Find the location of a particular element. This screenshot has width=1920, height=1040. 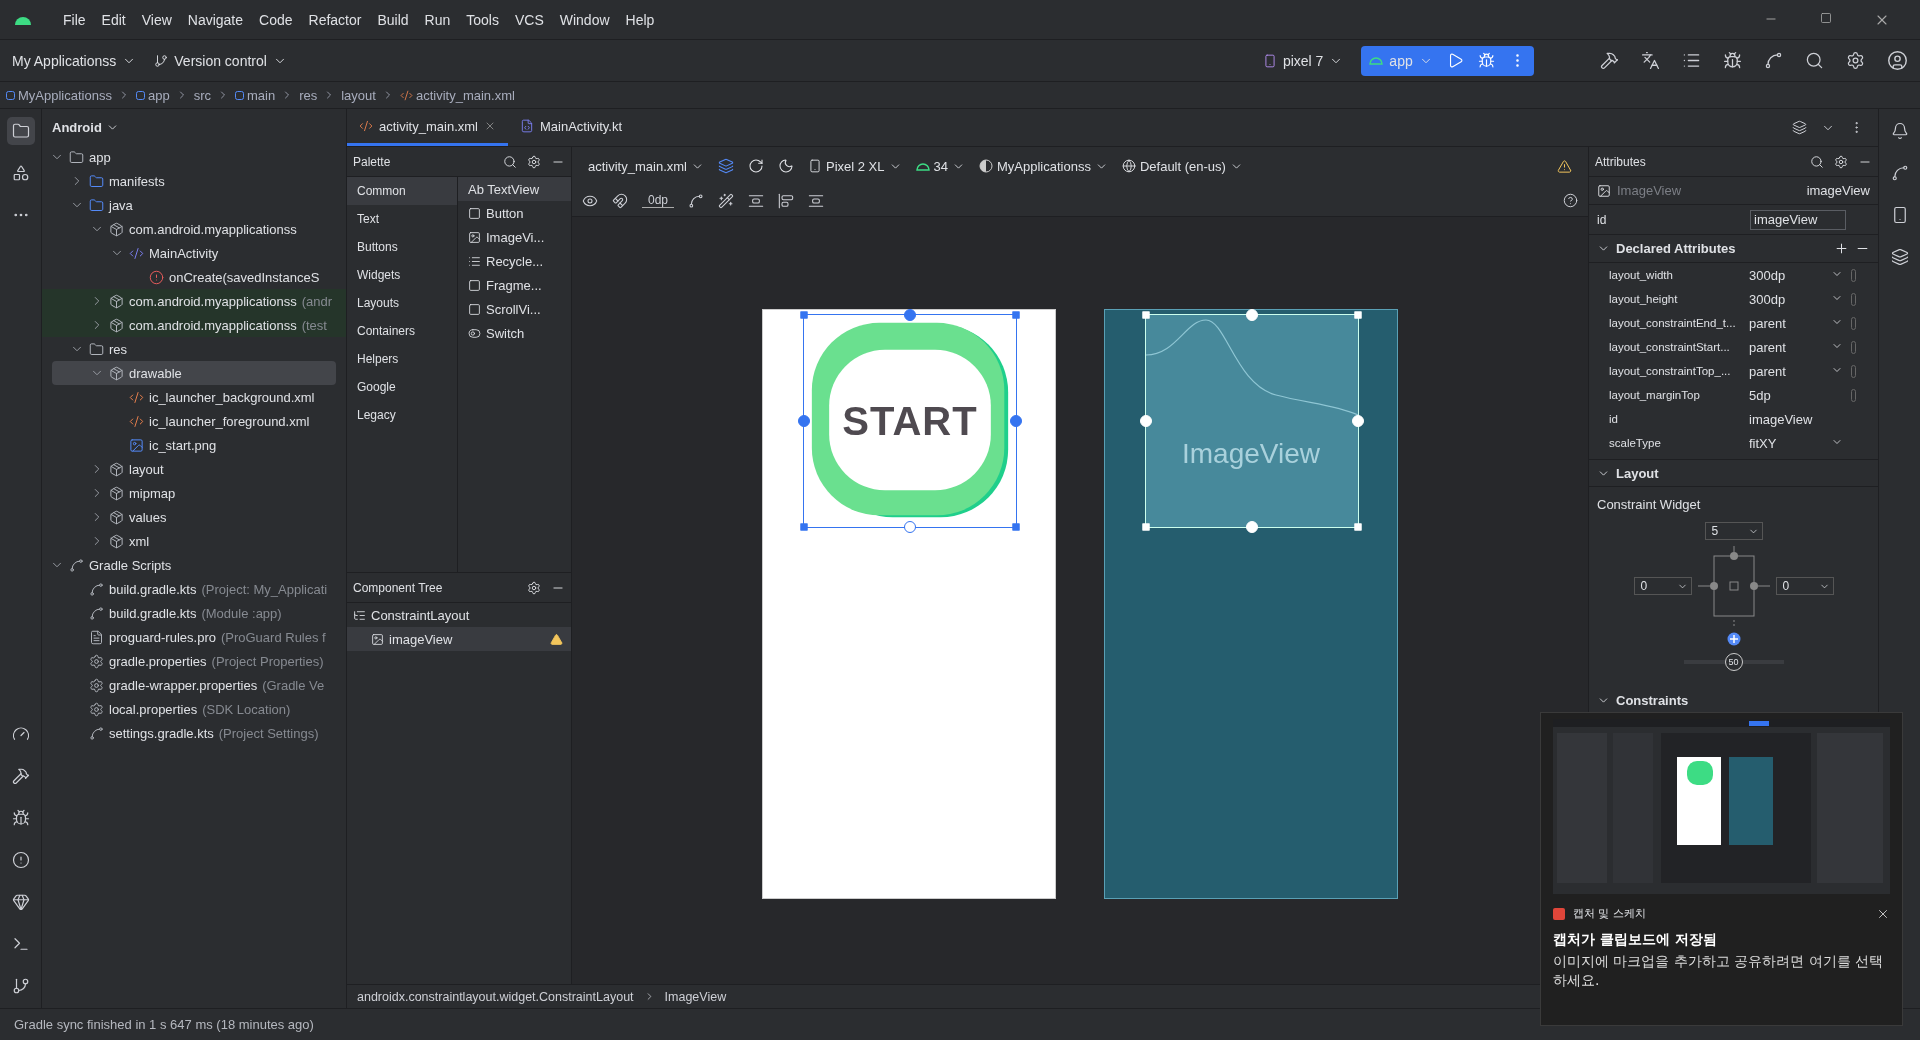

palette-item: Switch is located at coordinates (514, 333).